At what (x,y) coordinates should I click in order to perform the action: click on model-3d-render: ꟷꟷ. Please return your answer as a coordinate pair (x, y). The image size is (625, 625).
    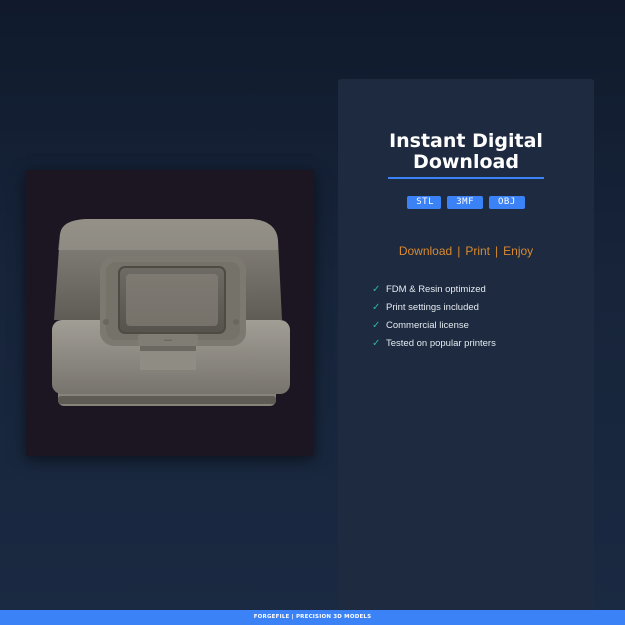
    Looking at the image, I should click on (171, 312).